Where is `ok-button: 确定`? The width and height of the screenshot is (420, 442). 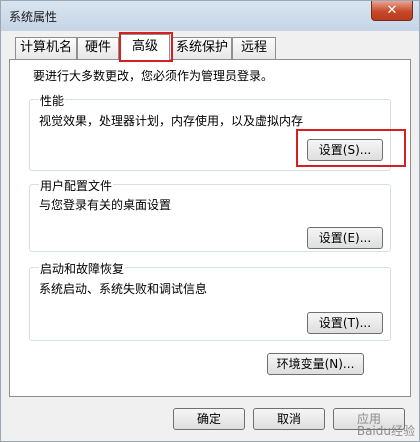
ok-button: 确定 is located at coordinates (209, 419).